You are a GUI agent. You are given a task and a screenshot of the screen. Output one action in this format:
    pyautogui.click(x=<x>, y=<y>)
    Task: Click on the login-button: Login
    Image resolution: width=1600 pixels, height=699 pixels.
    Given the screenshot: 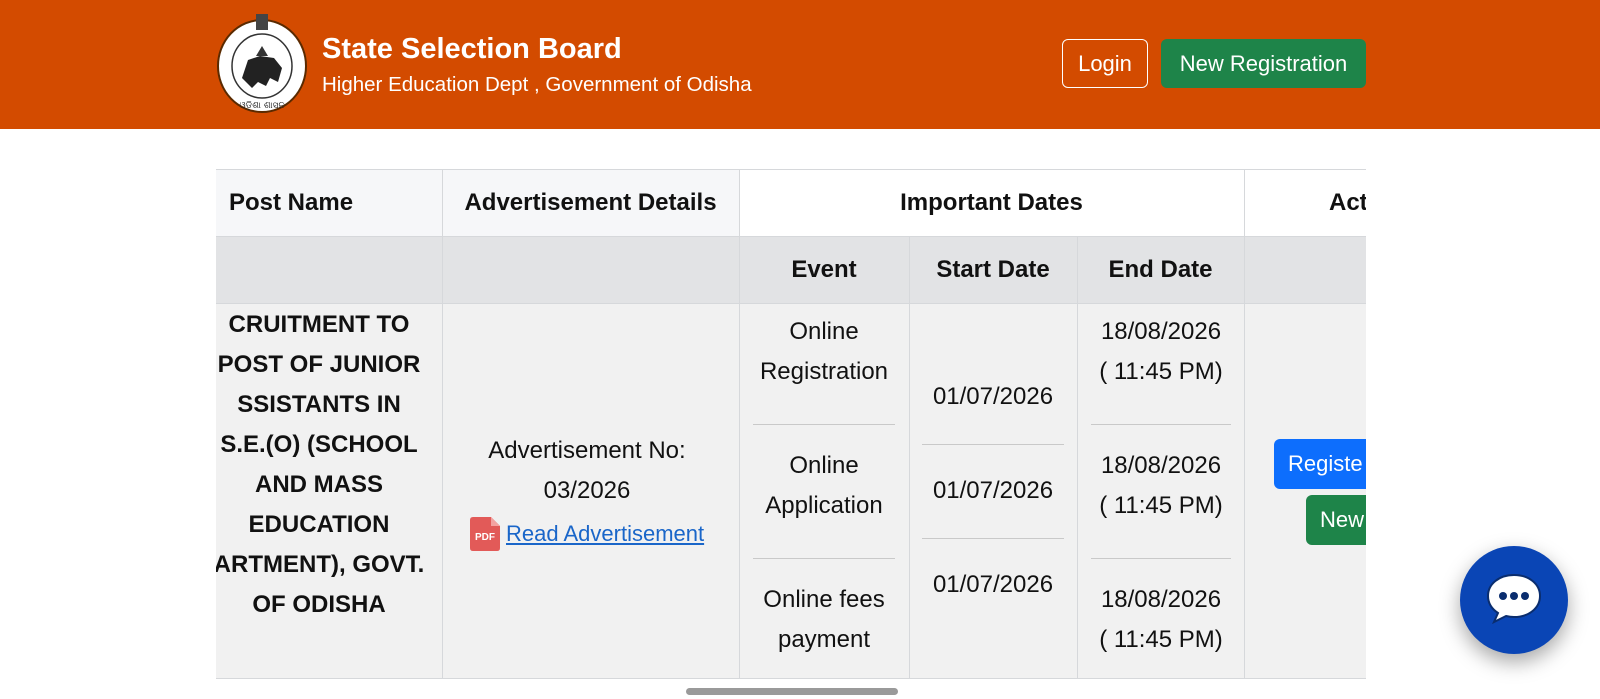 What is the action you would take?
    pyautogui.click(x=1105, y=63)
    